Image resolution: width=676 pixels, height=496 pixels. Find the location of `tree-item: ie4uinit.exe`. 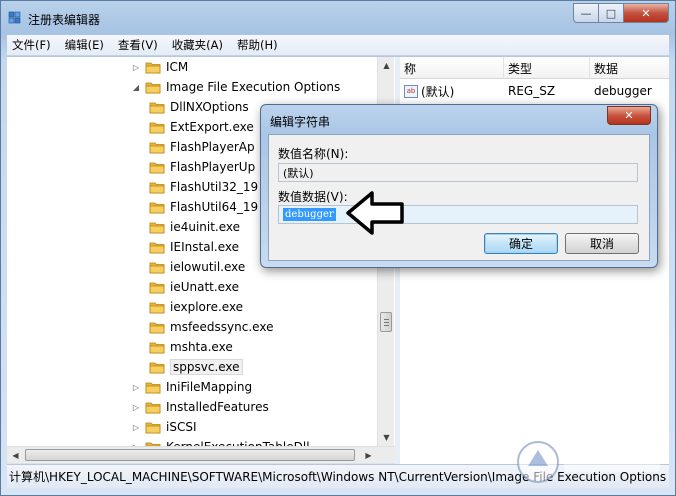

tree-item: ie4uinit.exe is located at coordinates (194, 227).